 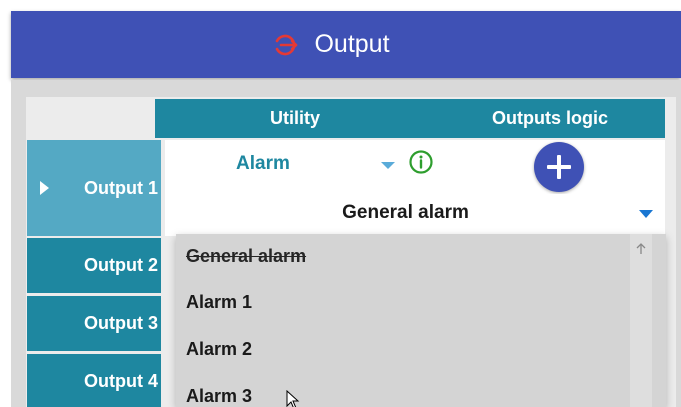 I want to click on row-header-output-1: Output 1, so click(x=94, y=188).